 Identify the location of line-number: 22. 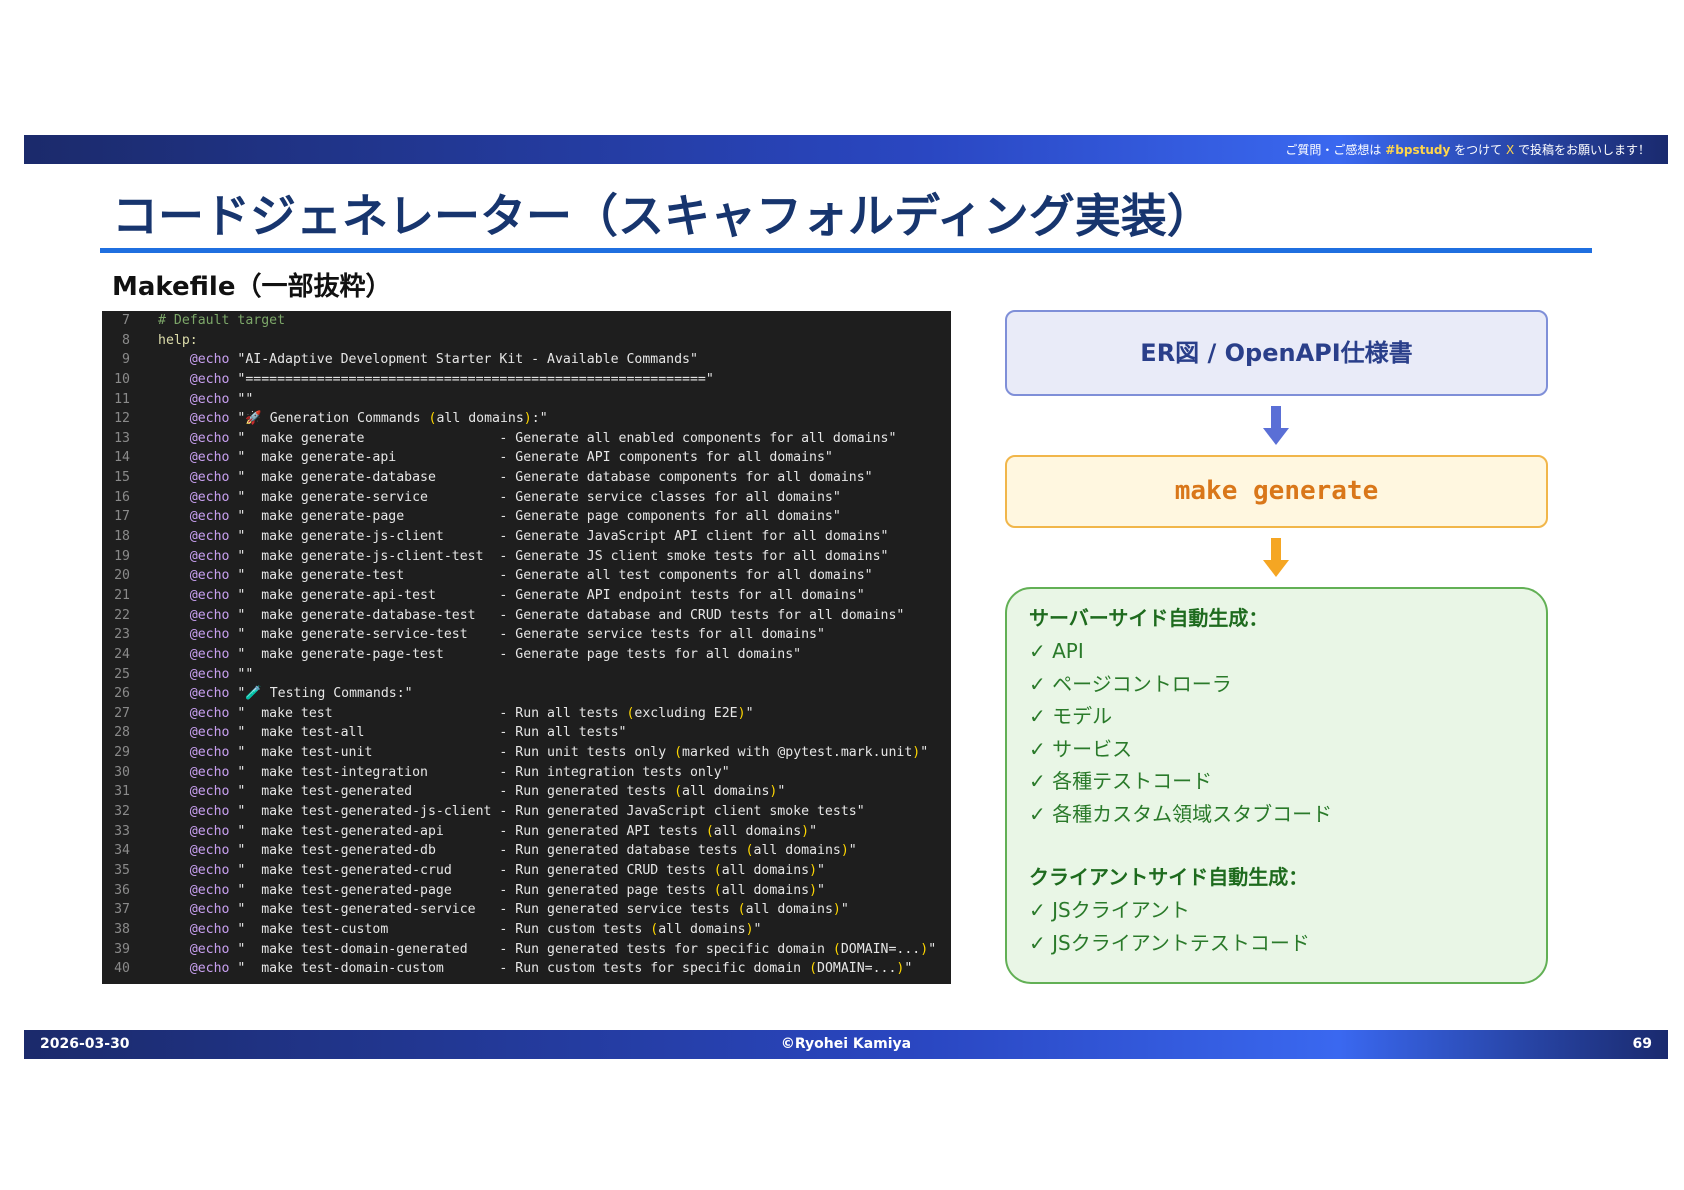
(122, 615).